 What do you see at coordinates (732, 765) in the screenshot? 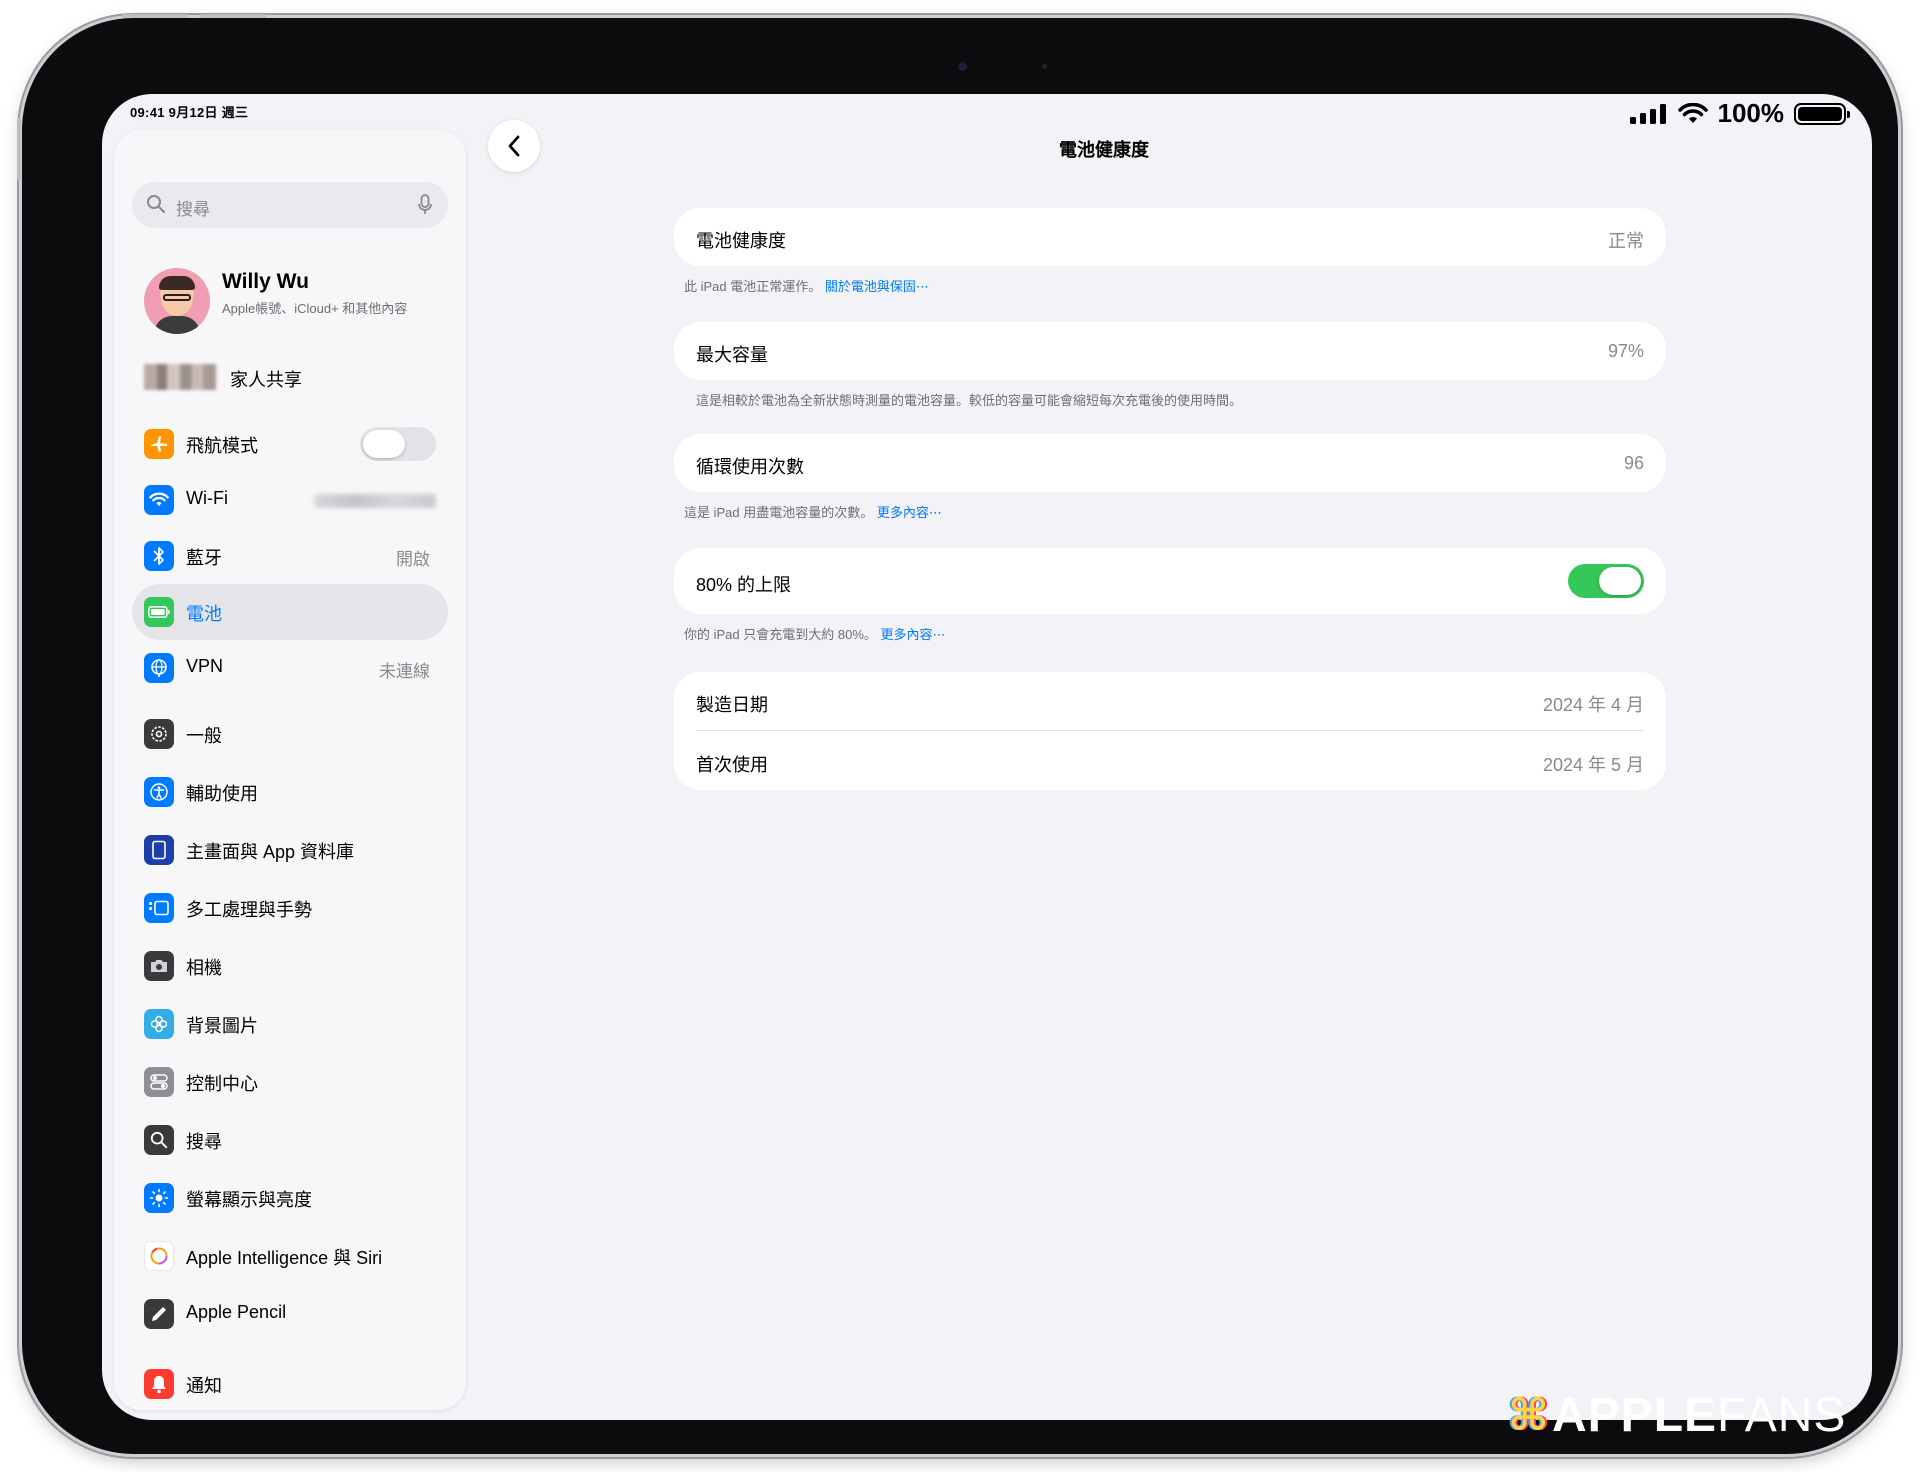
I see `row-label: 首次使用` at bounding box center [732, 765].